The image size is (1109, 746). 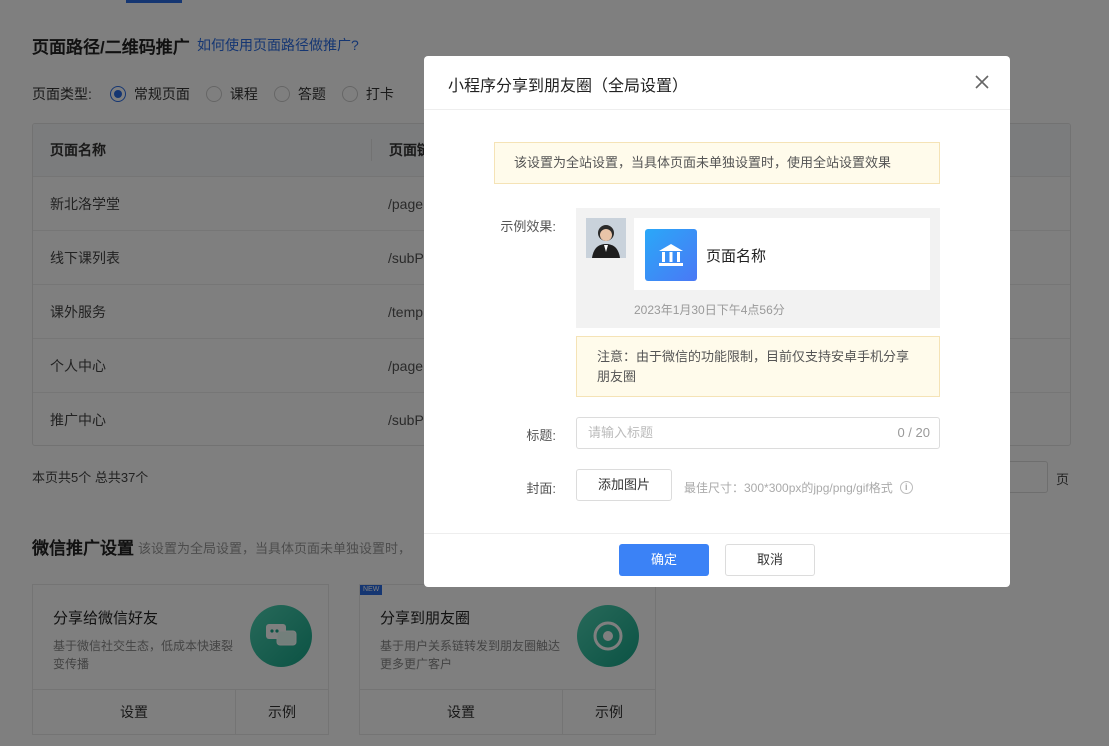 I want to click on close-icon, so click(x=982, y=82).